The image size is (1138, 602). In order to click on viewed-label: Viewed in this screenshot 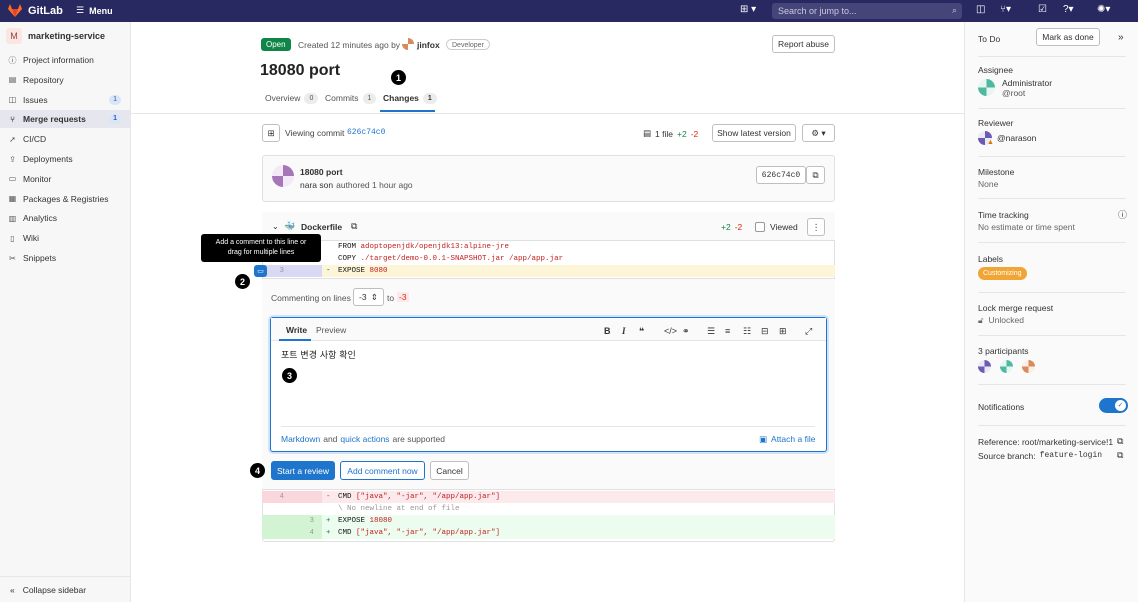, I will do `click(784, 227)`.